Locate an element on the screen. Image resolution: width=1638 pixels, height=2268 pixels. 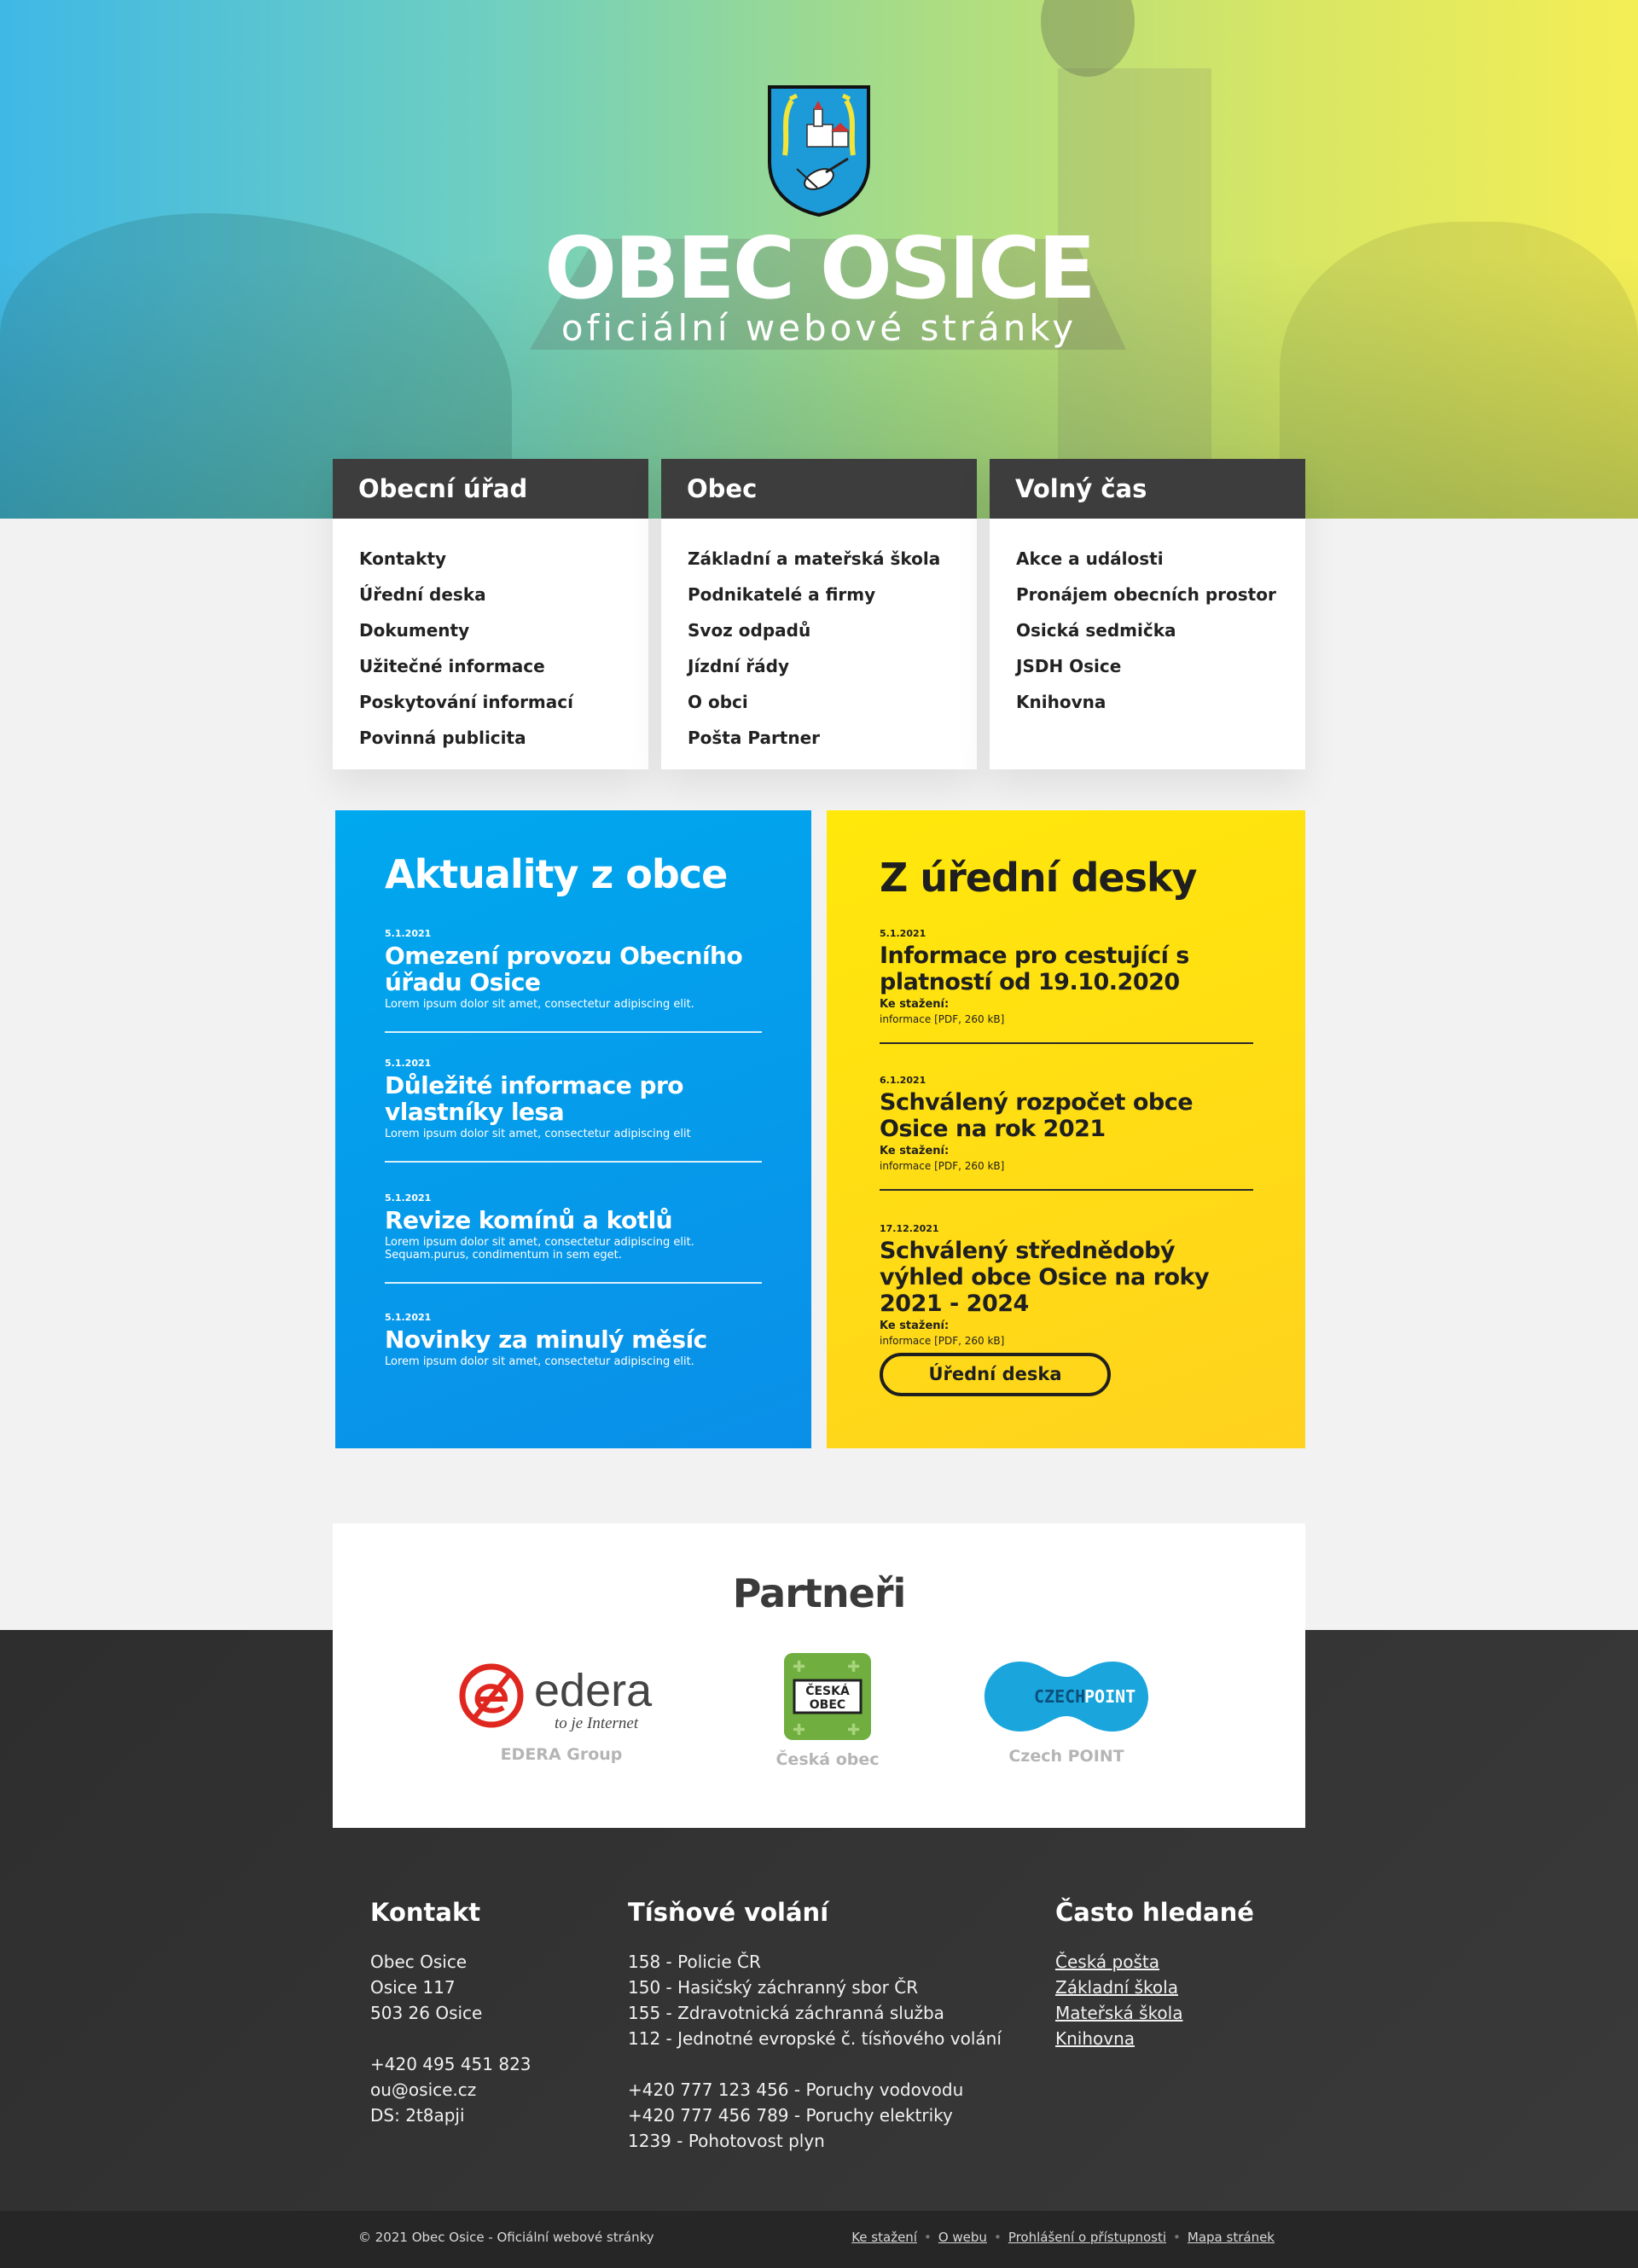
menu-link-dokumenty: Dokumenty is located at coordinates (504, 630).